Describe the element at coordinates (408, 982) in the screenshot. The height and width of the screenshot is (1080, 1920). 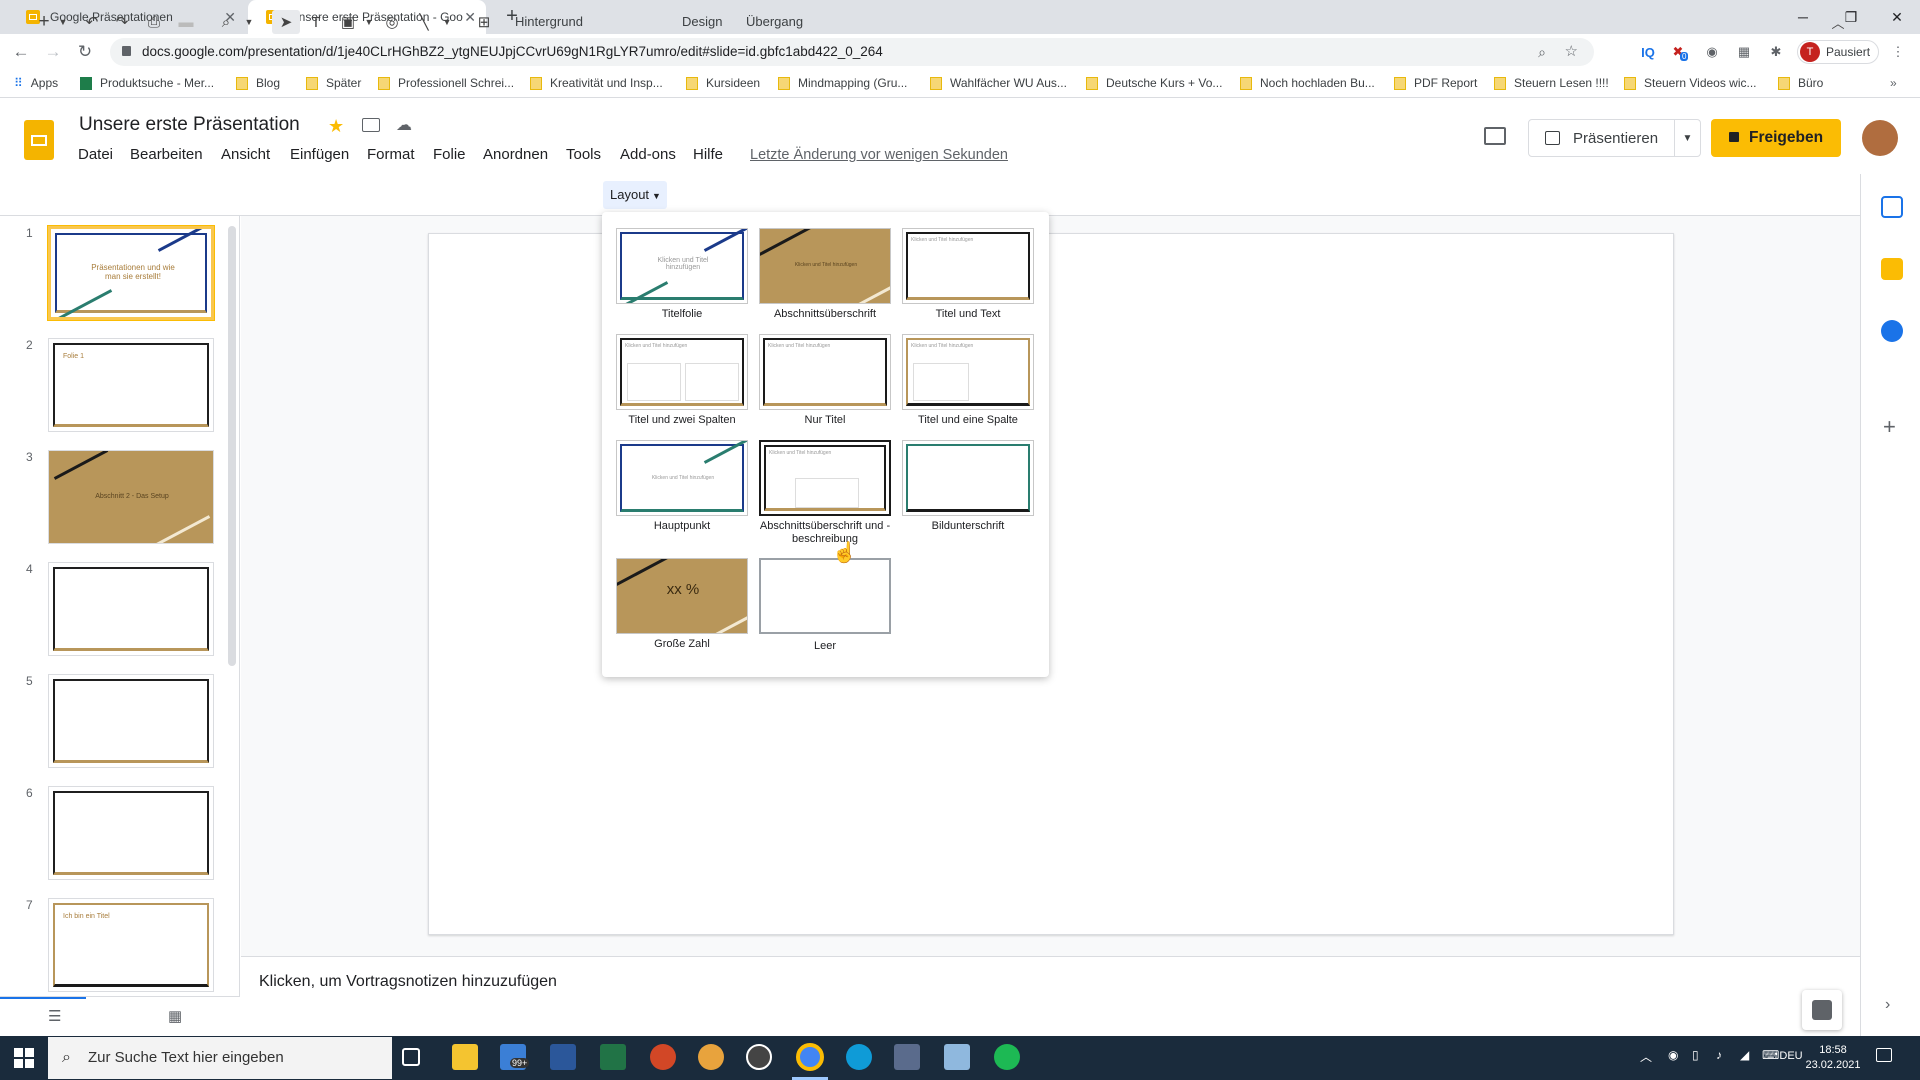
I see `notes-placeholder: Klicken, um Vortragsnotizen hinzuzufügen` at that location.